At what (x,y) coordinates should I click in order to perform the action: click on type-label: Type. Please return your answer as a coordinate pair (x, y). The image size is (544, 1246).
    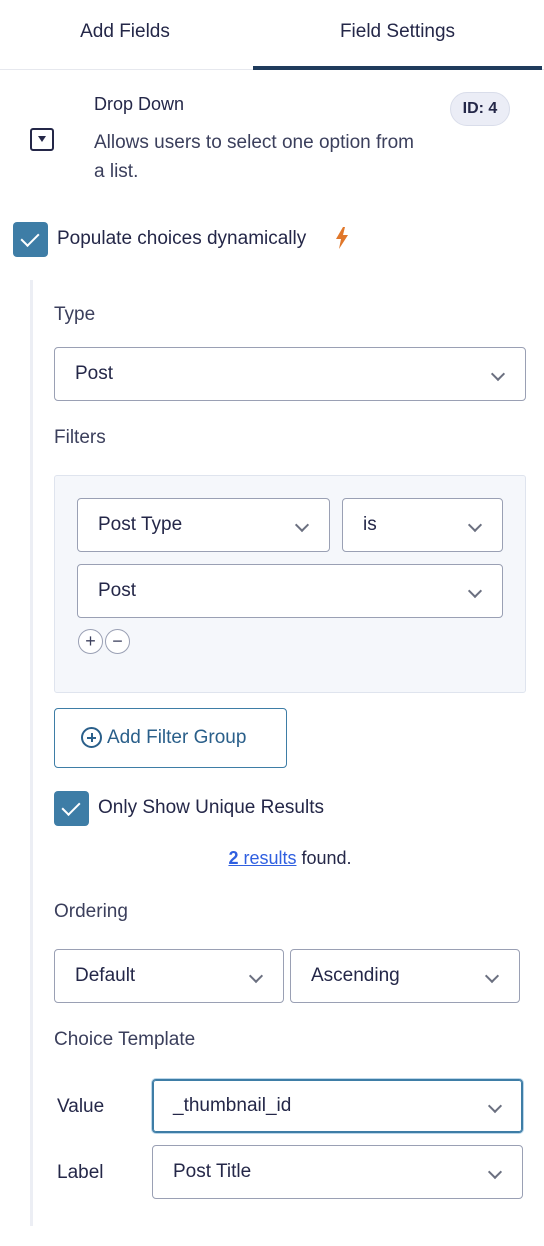
    Looking at the image, I should click on (75, 314).